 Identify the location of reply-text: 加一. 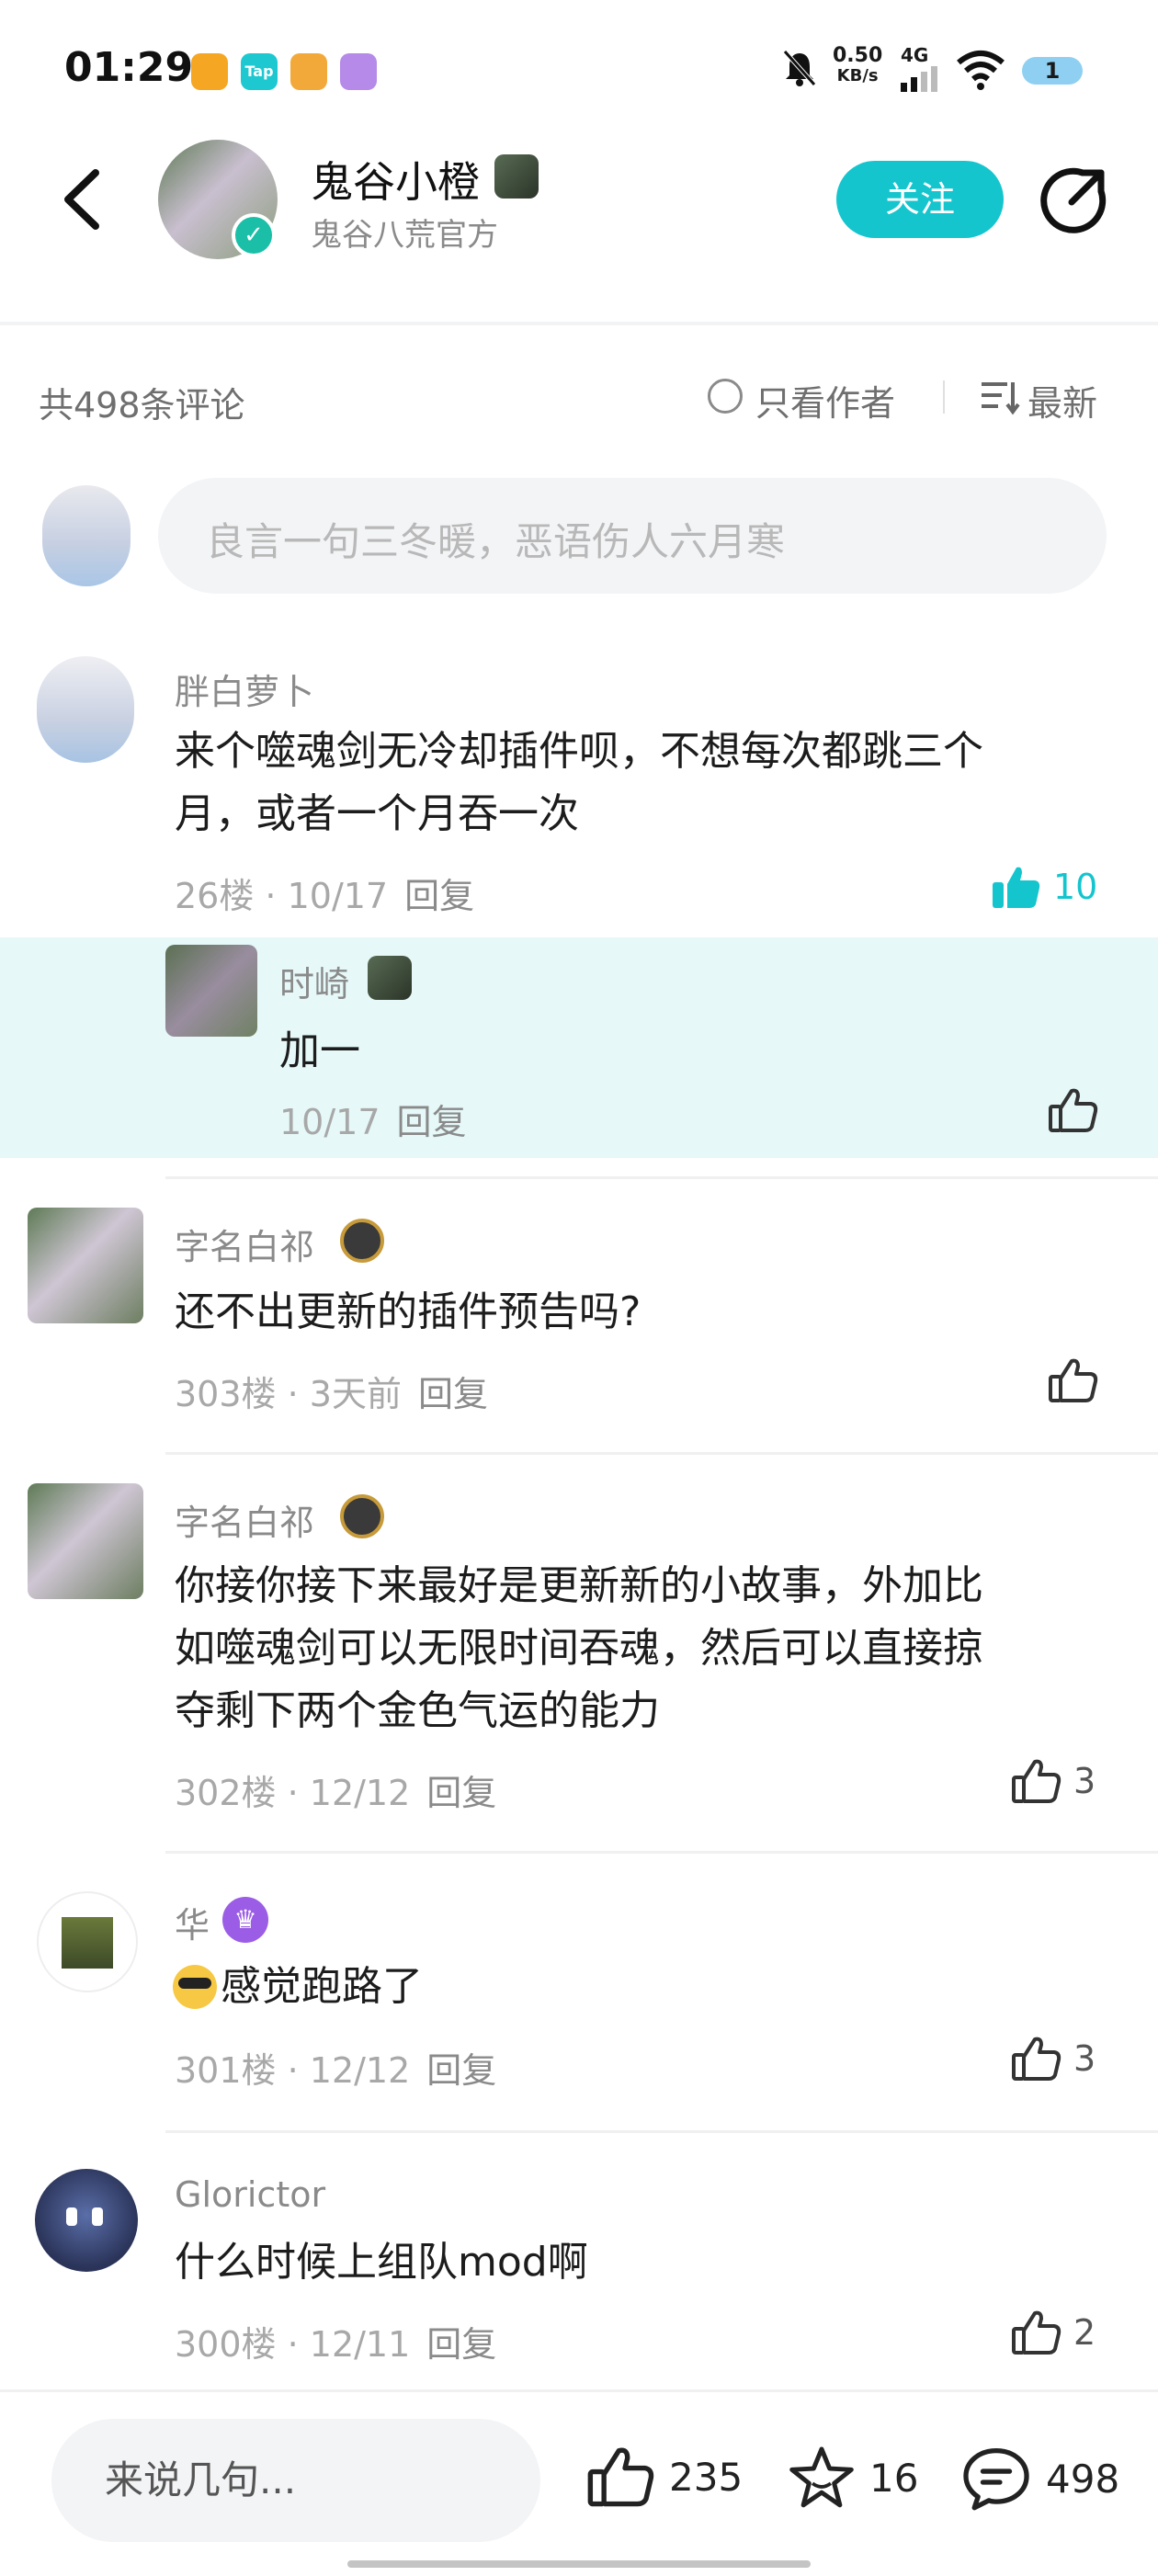
(319, 1051).